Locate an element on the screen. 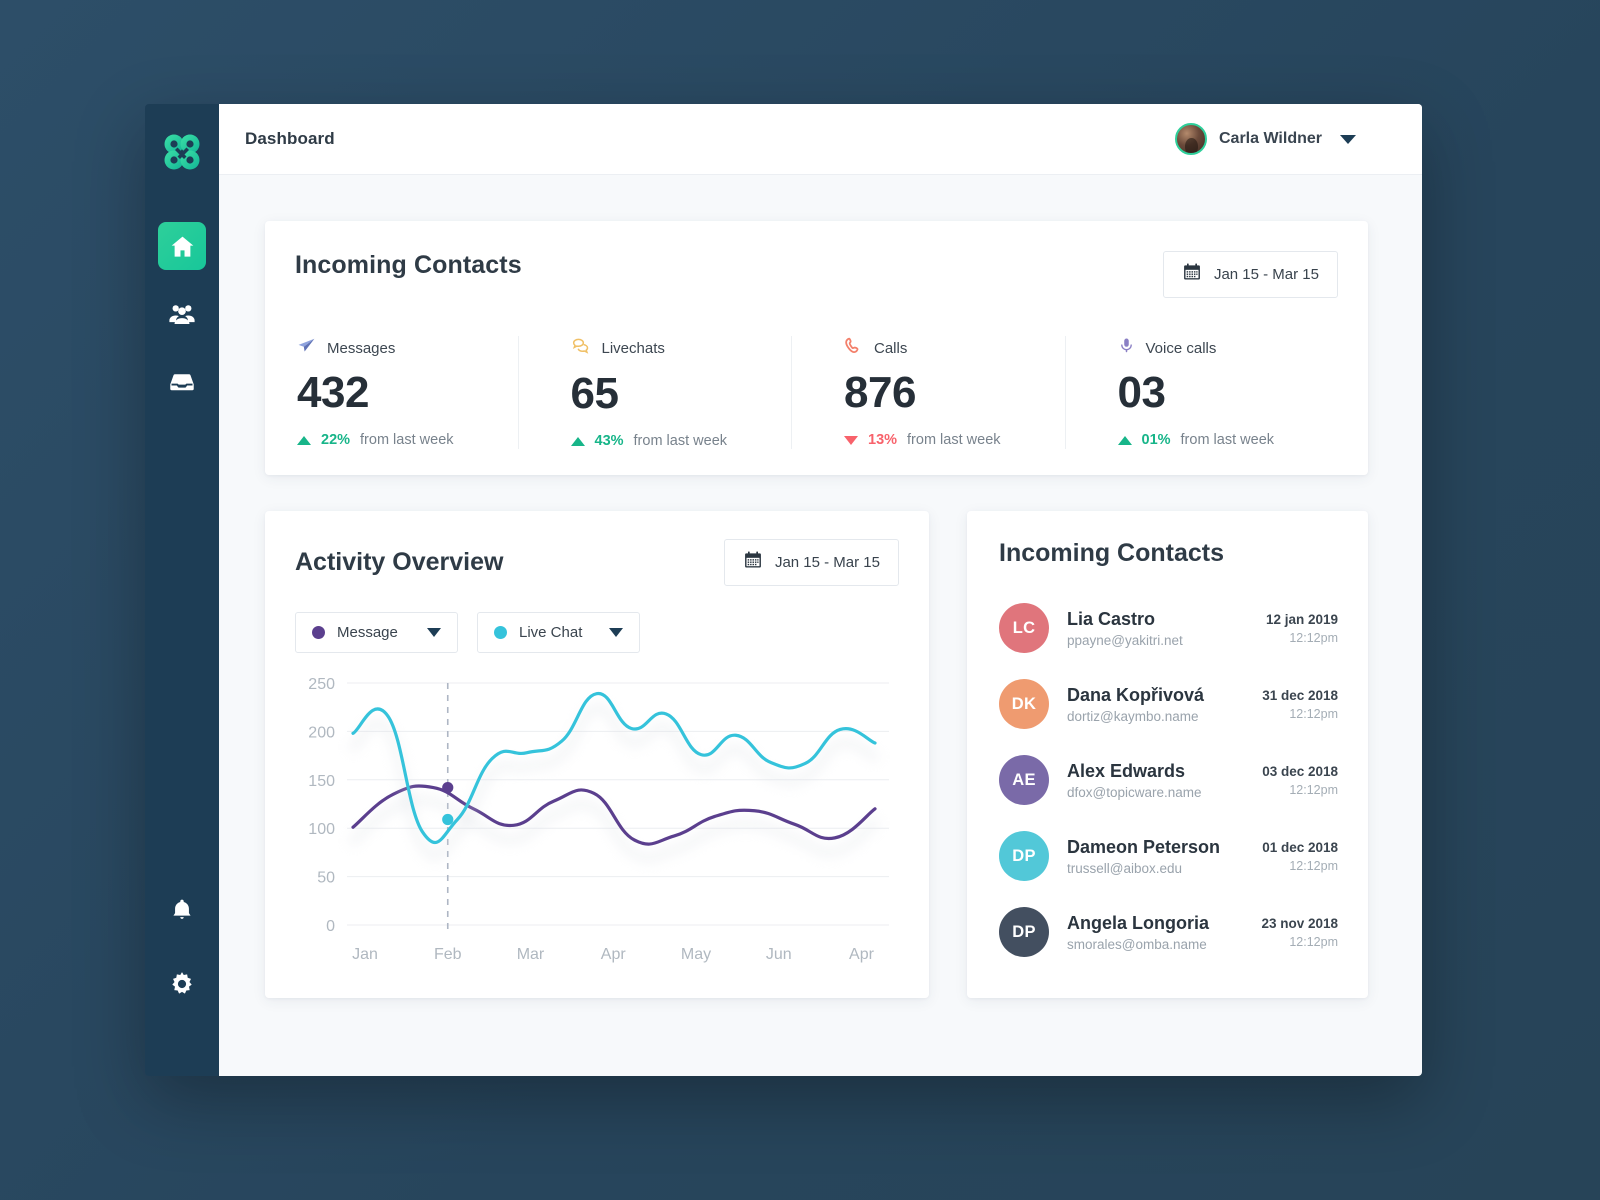  home-icon is located at coordinates (182, 246).